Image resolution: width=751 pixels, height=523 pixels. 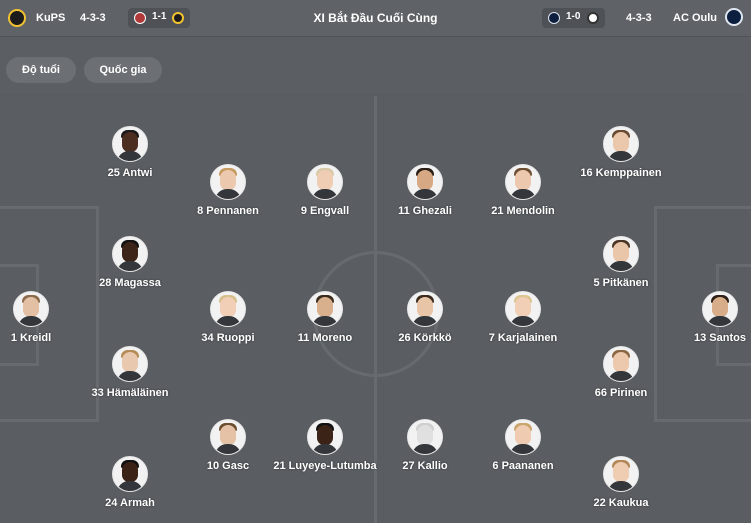 I want to click on opponent-logo-icon, so click(x=593, y=18).